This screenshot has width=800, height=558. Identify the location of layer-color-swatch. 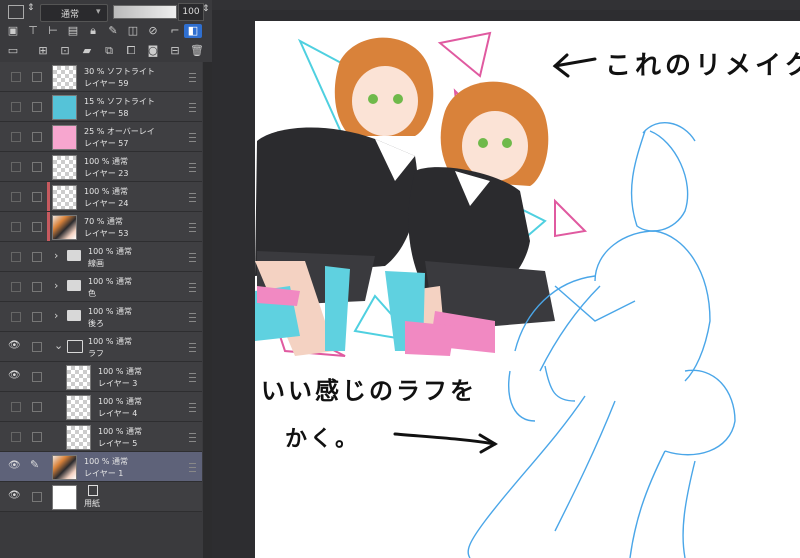
(16, 12).